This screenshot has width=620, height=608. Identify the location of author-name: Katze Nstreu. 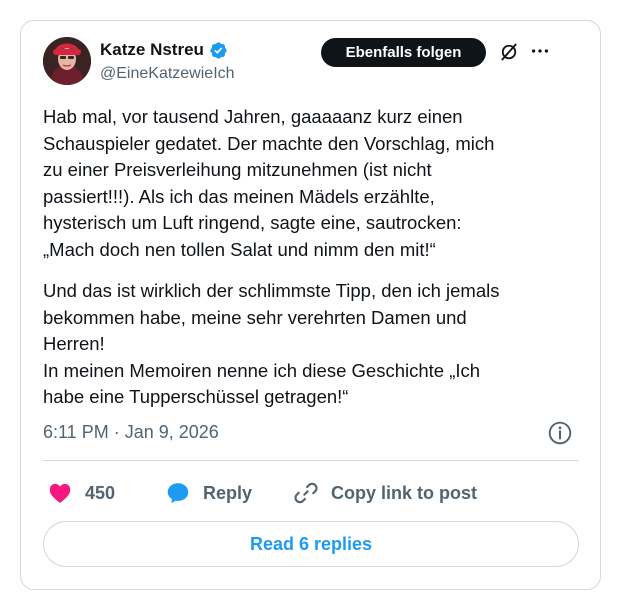
(164, 50).